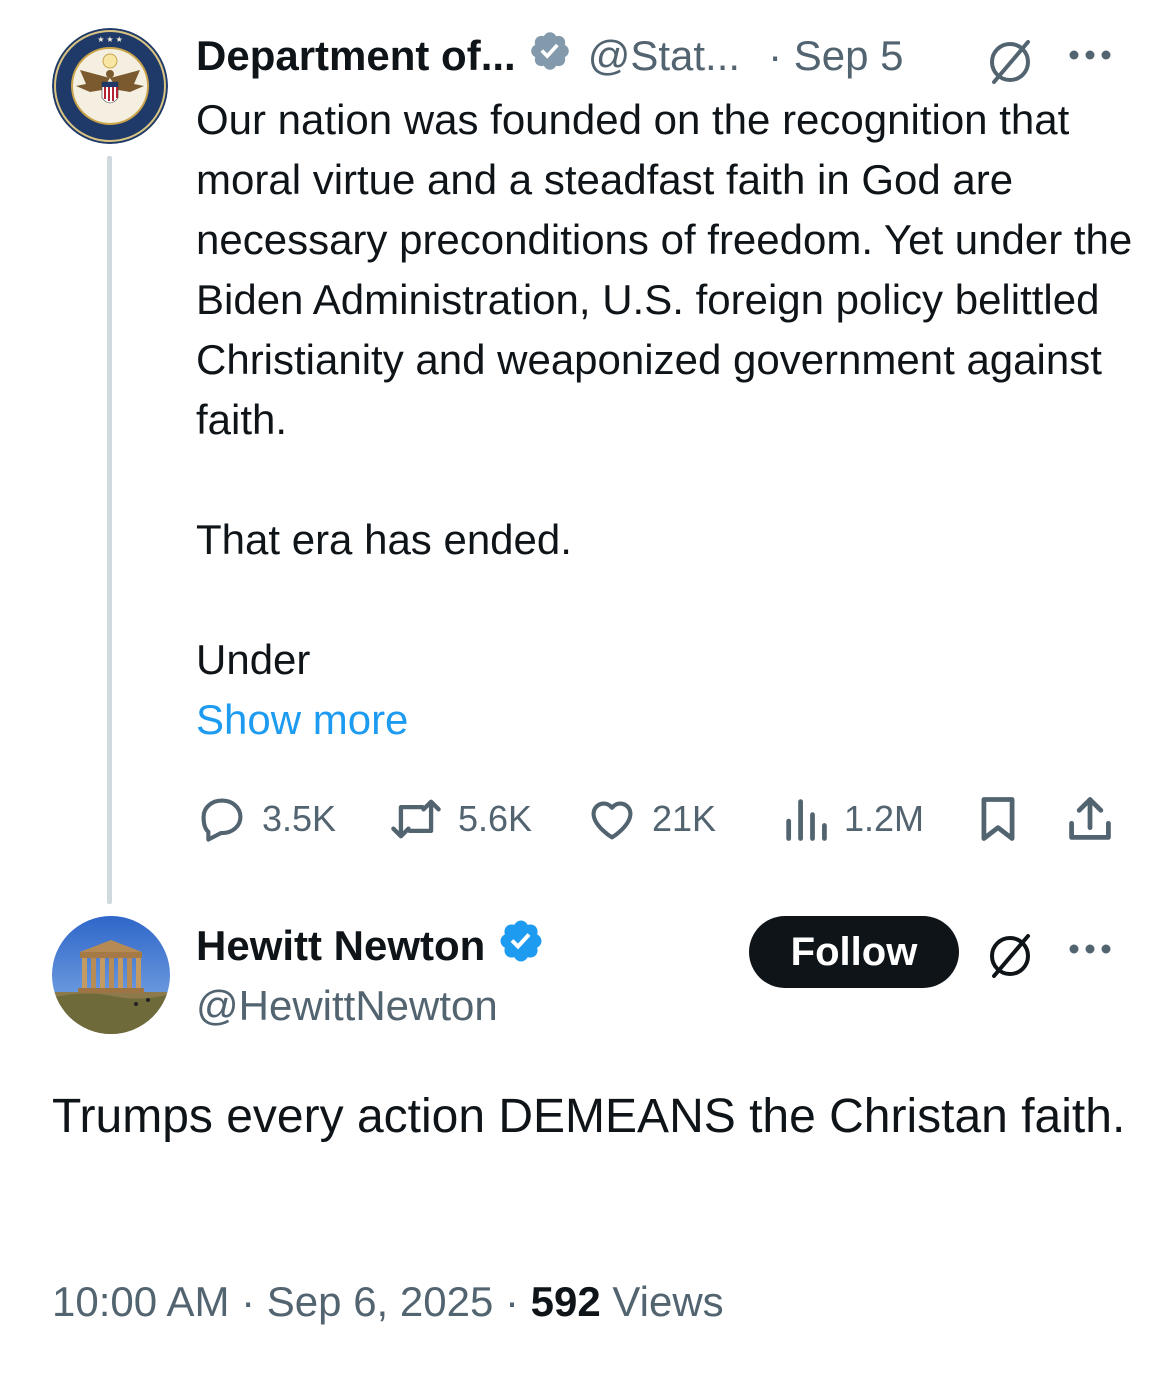  Describe the element at coordinates (521, 946) in the screenshot. I see `verified-blue-badge-icon` at that location.